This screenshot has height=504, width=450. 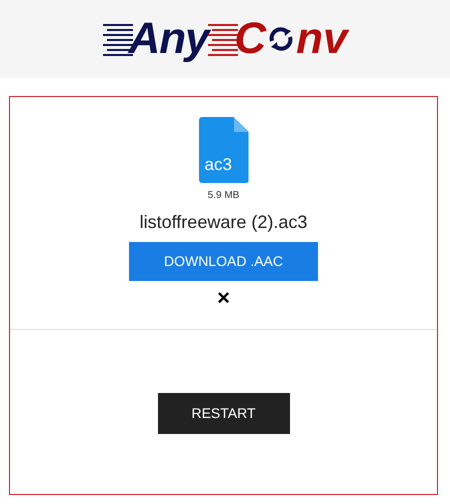 What do you see at coordinates (250, 39) in the screenshot?
I see `logo-text: C` at bounding box center [250, 39].